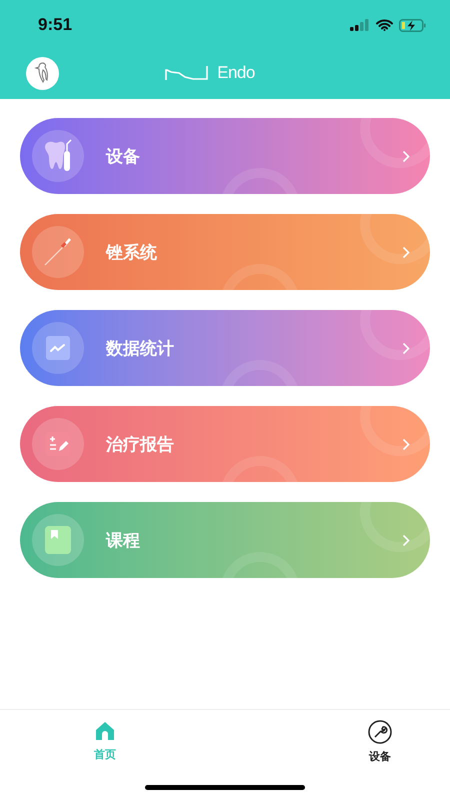  I want to click on logo-text: Endo, so click(236, 73).